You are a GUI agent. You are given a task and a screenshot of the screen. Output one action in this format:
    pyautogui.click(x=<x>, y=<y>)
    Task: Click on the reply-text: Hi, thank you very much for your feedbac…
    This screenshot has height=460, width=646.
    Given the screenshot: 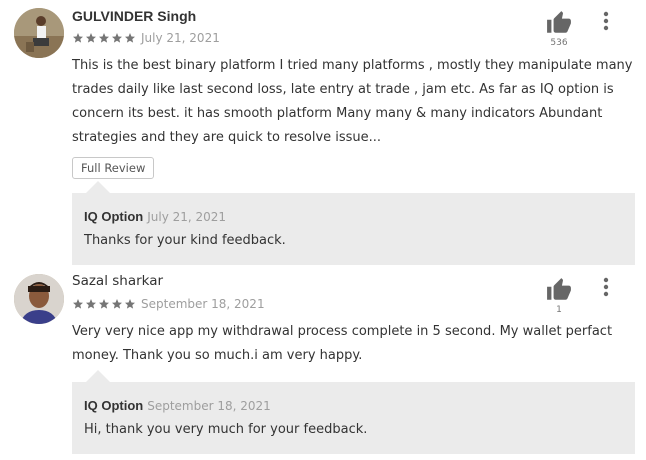 What is the action you would take?
    pyautogui.click(x=226, y=429)
    